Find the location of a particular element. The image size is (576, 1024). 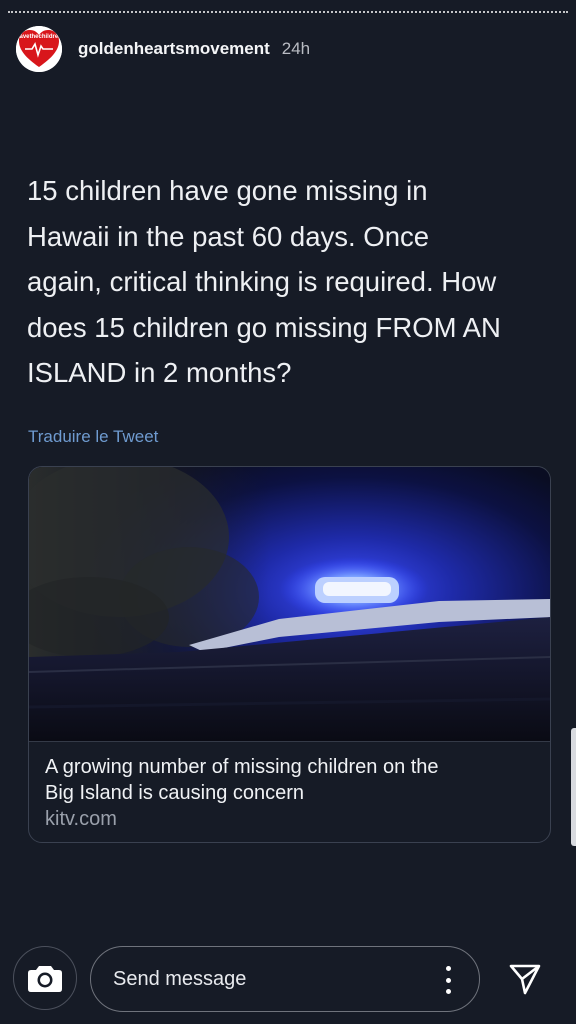

translate-tweet-link: Traduire le Tweet is located at coordinates (93, 437).